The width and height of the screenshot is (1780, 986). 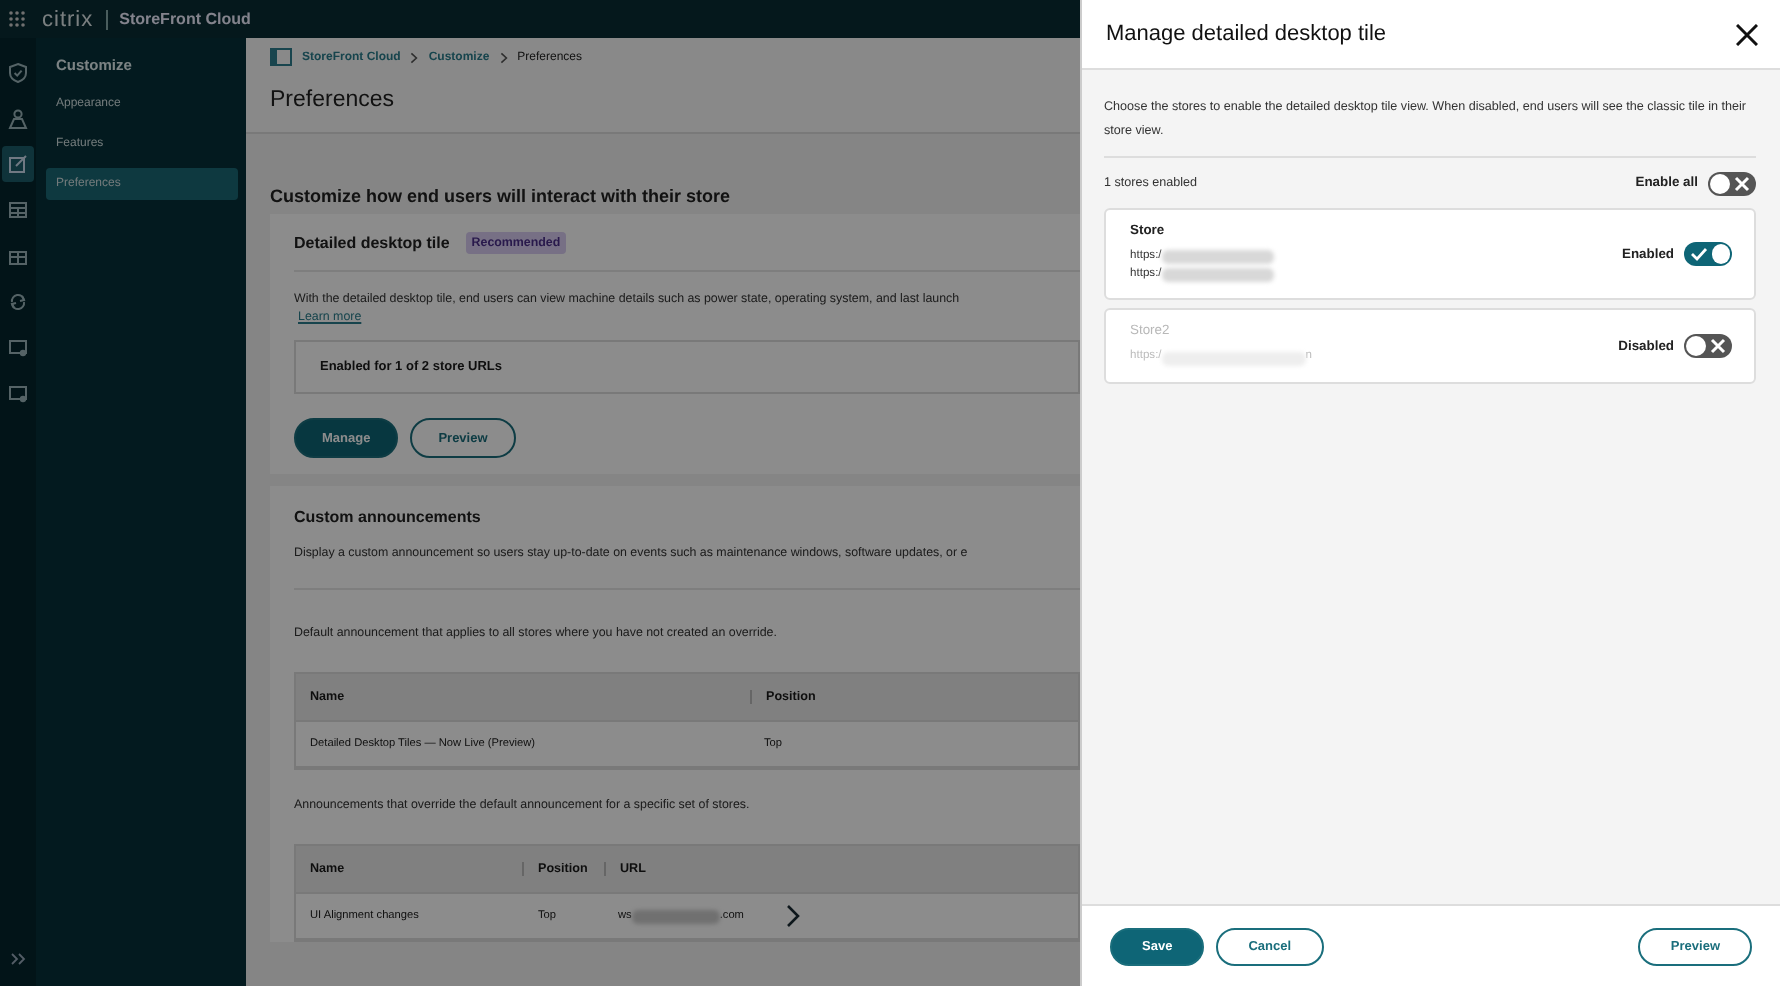 I want to click on close-icon, so click(x=1747, y=34).